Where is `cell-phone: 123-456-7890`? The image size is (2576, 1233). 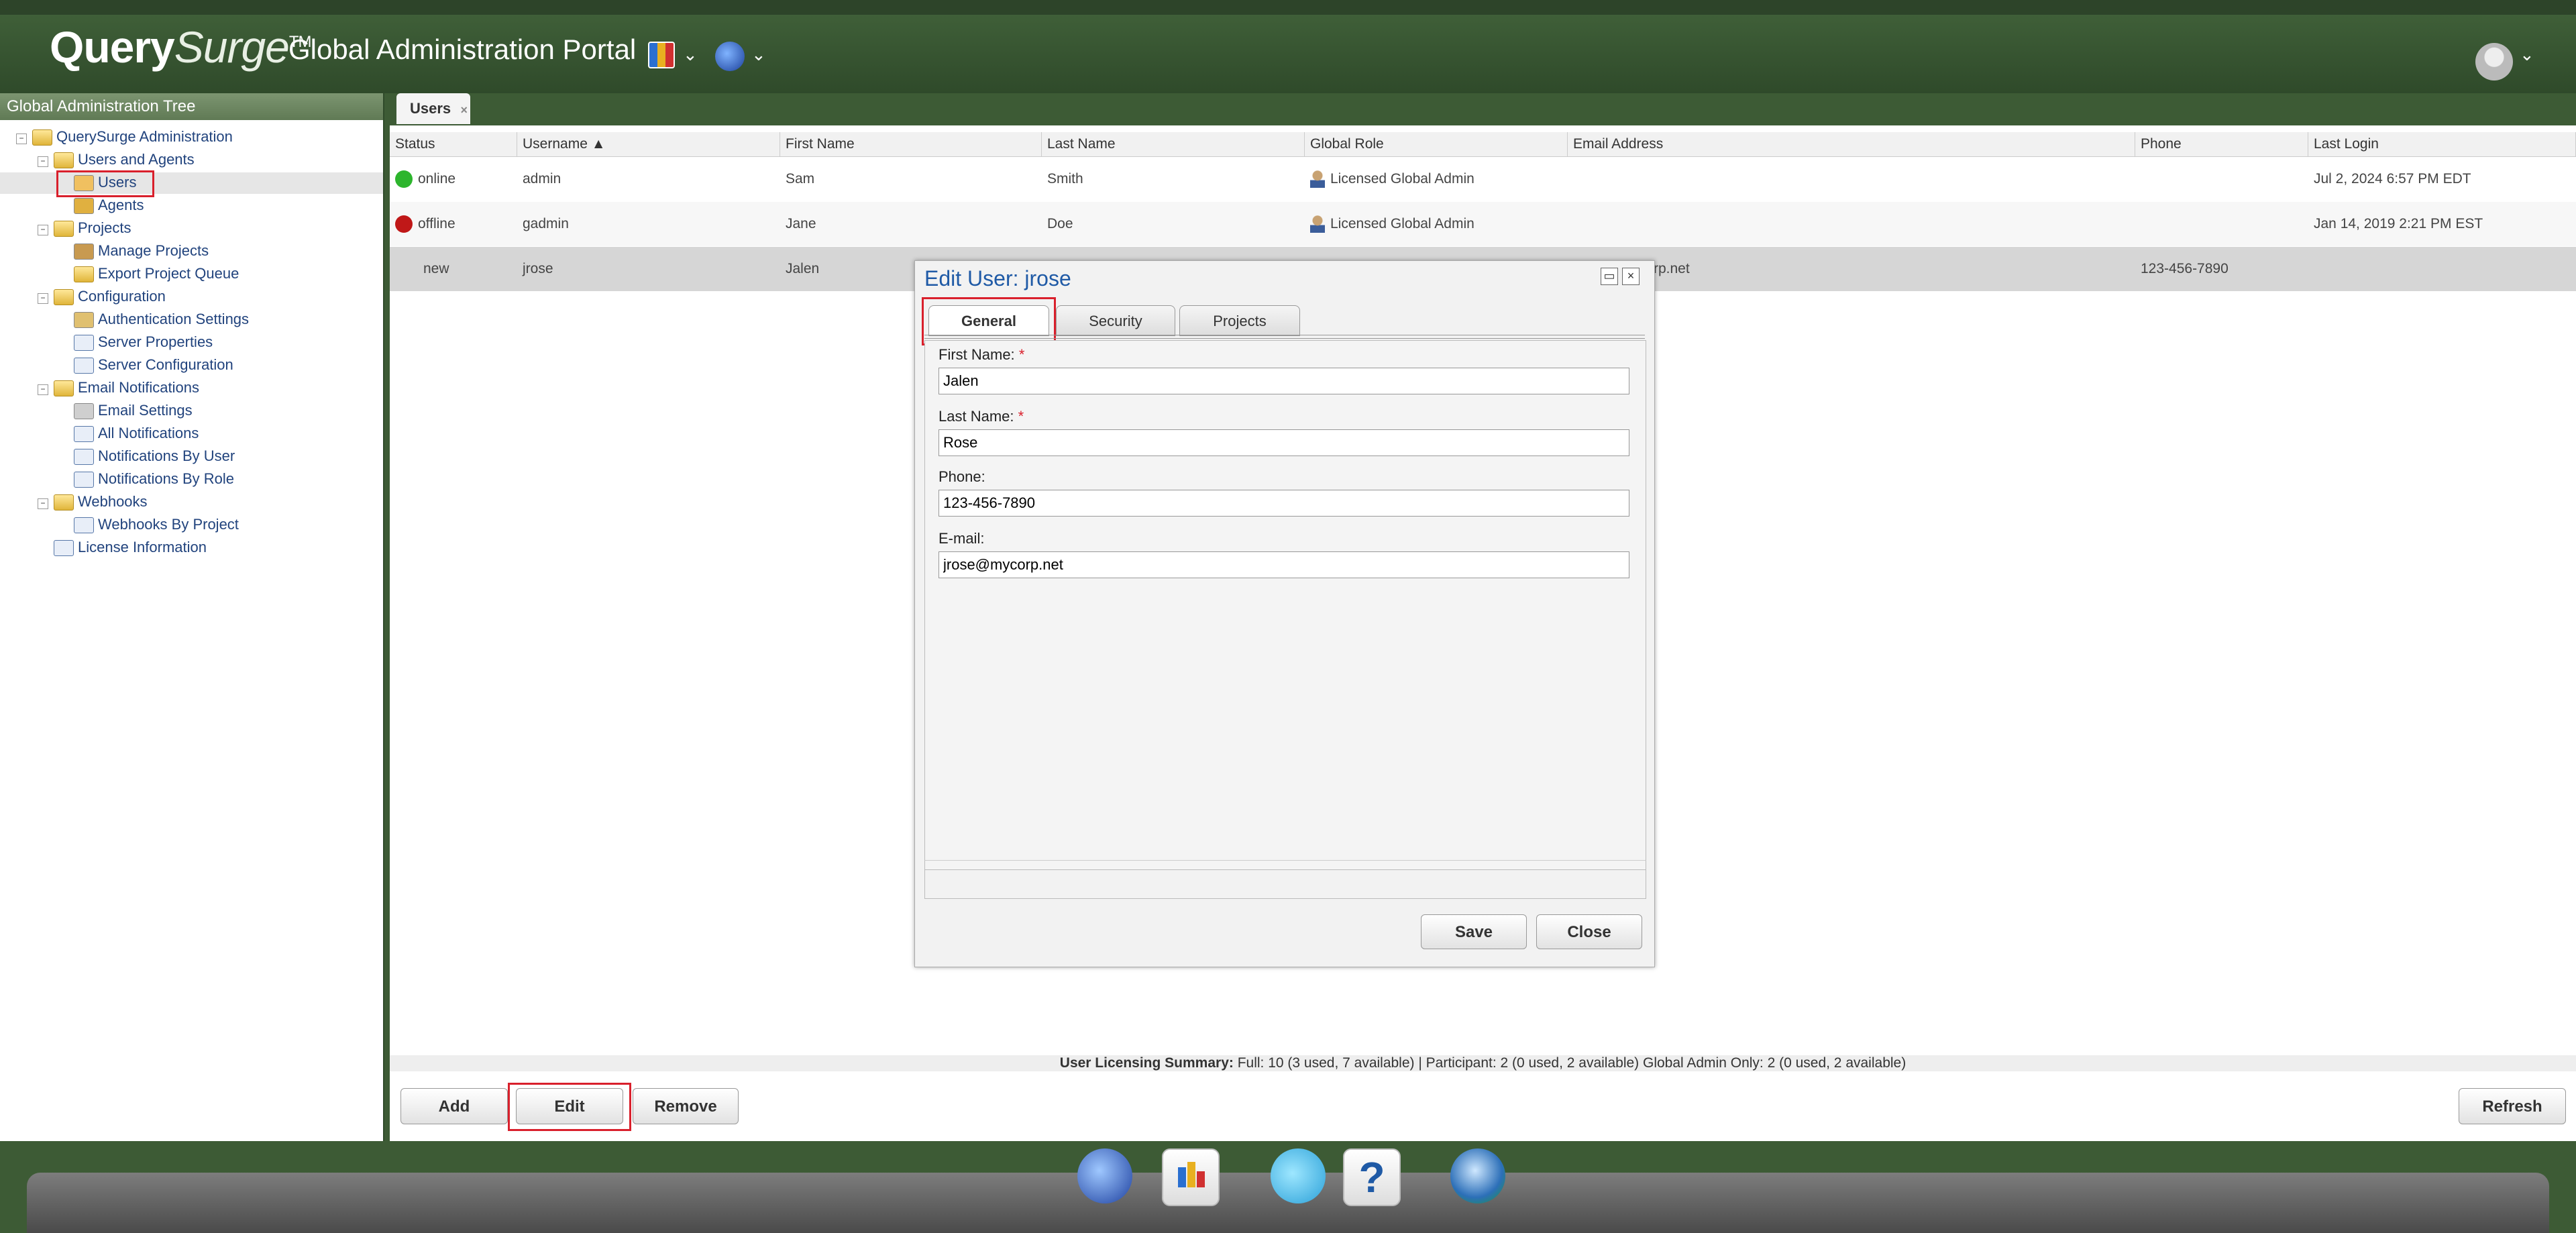 cell-phone: 123-456-7890 is located at coordinates (2185, 268).